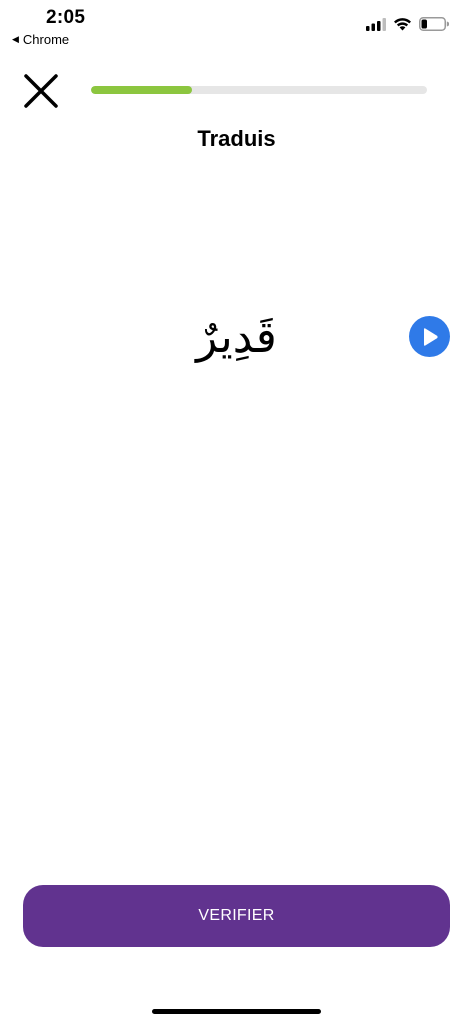  I want to click on verify-button: VERIFIER, so click(236, 916).